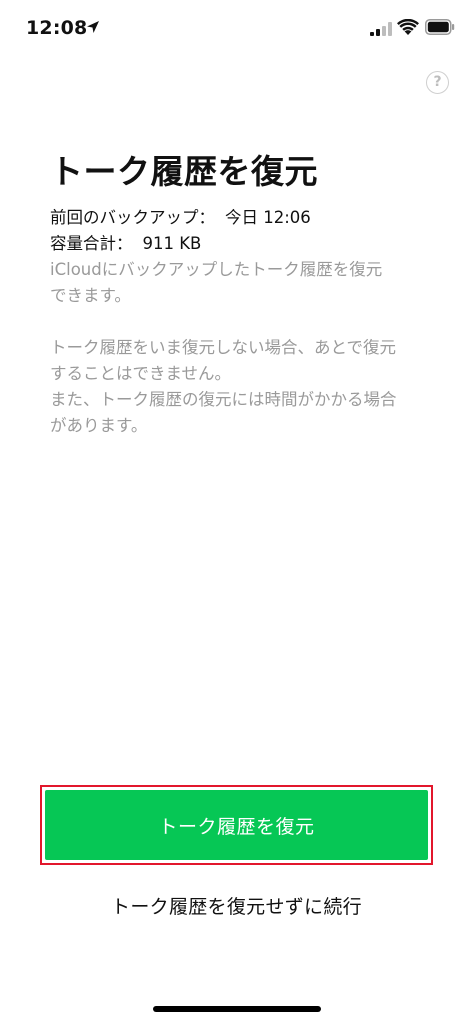 This screenshot has height=1024, width=473. Describe the element at coordinates (172, 243) in the screenshot. I see `total-size-value: 911 KB` at that location.